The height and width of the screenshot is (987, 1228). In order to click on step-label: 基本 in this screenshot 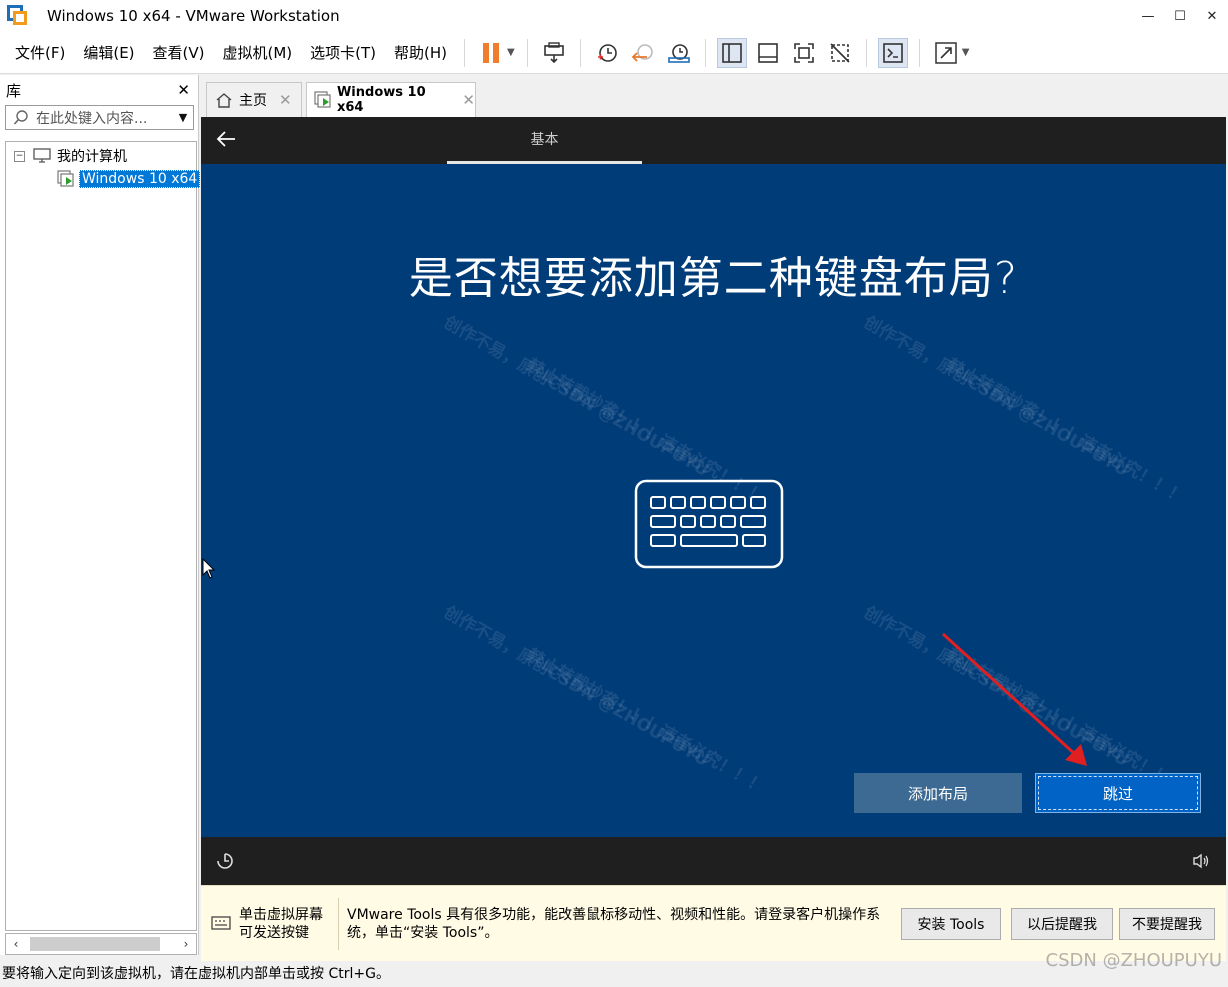, I will do `click(544, 140)`.